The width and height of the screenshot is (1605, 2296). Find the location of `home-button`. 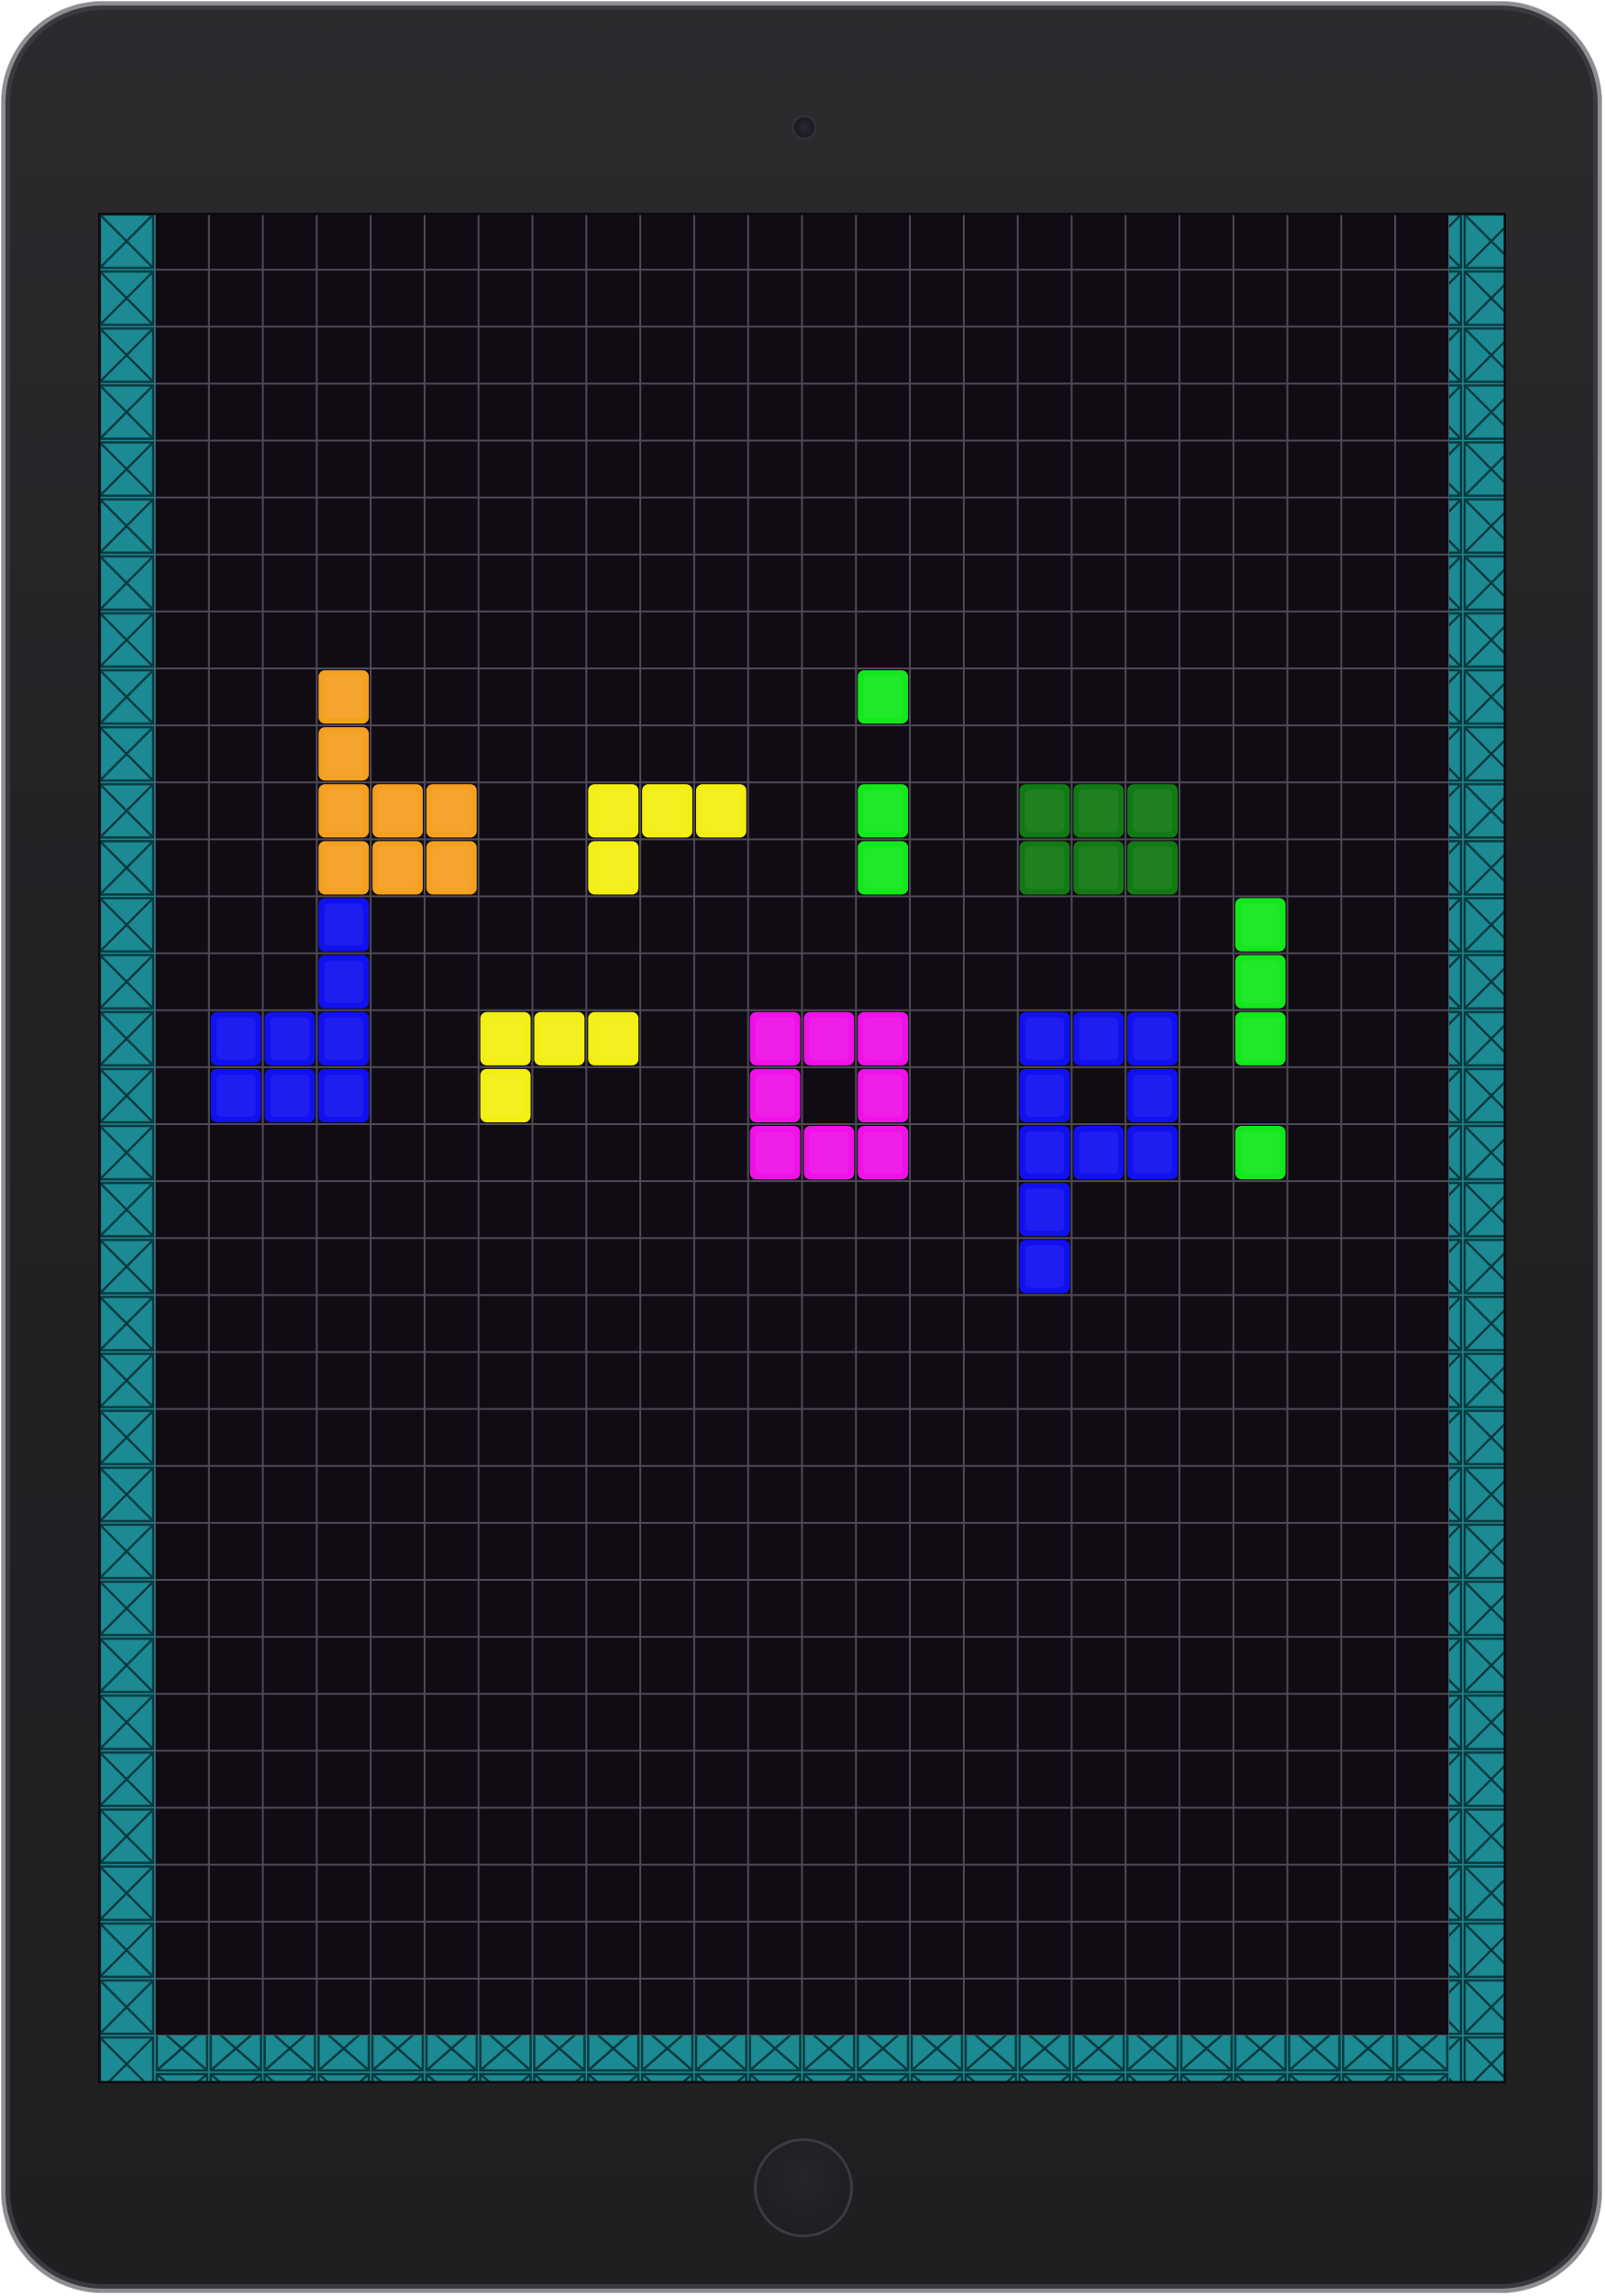

home-button is located at coordinates (803, 2187).